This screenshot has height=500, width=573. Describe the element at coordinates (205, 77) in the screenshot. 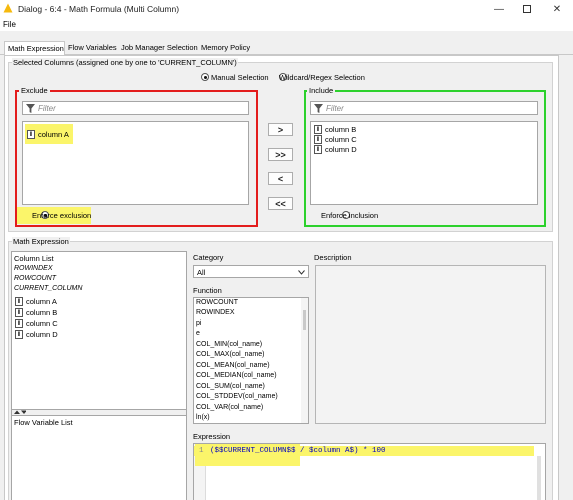

I see `manual-selection-radio` at that location.